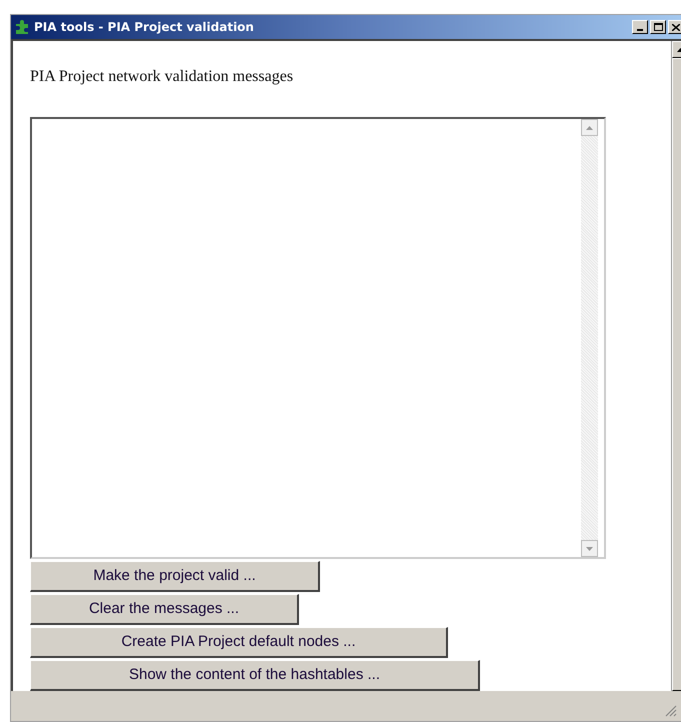 The image size is (681, 722). What do you see at coordinates (22, 27) in the screenshot?
I see `puzzle-icon` at bounding box center [22, 27].